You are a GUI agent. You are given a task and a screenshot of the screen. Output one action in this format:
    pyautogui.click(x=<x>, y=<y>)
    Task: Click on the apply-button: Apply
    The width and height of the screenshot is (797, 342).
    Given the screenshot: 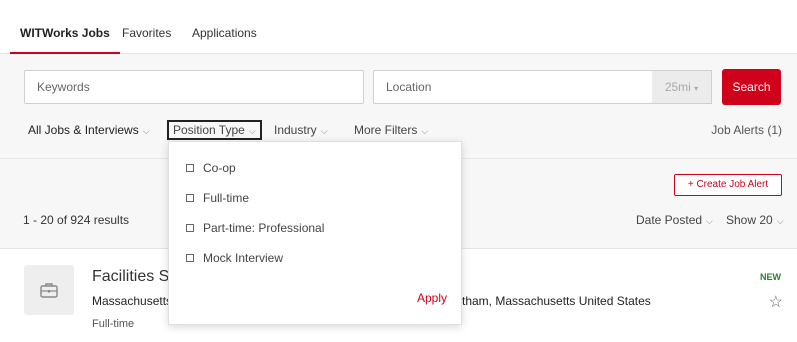 What is the action you would take?
    pyautogui.click(x=432, y=298)
    